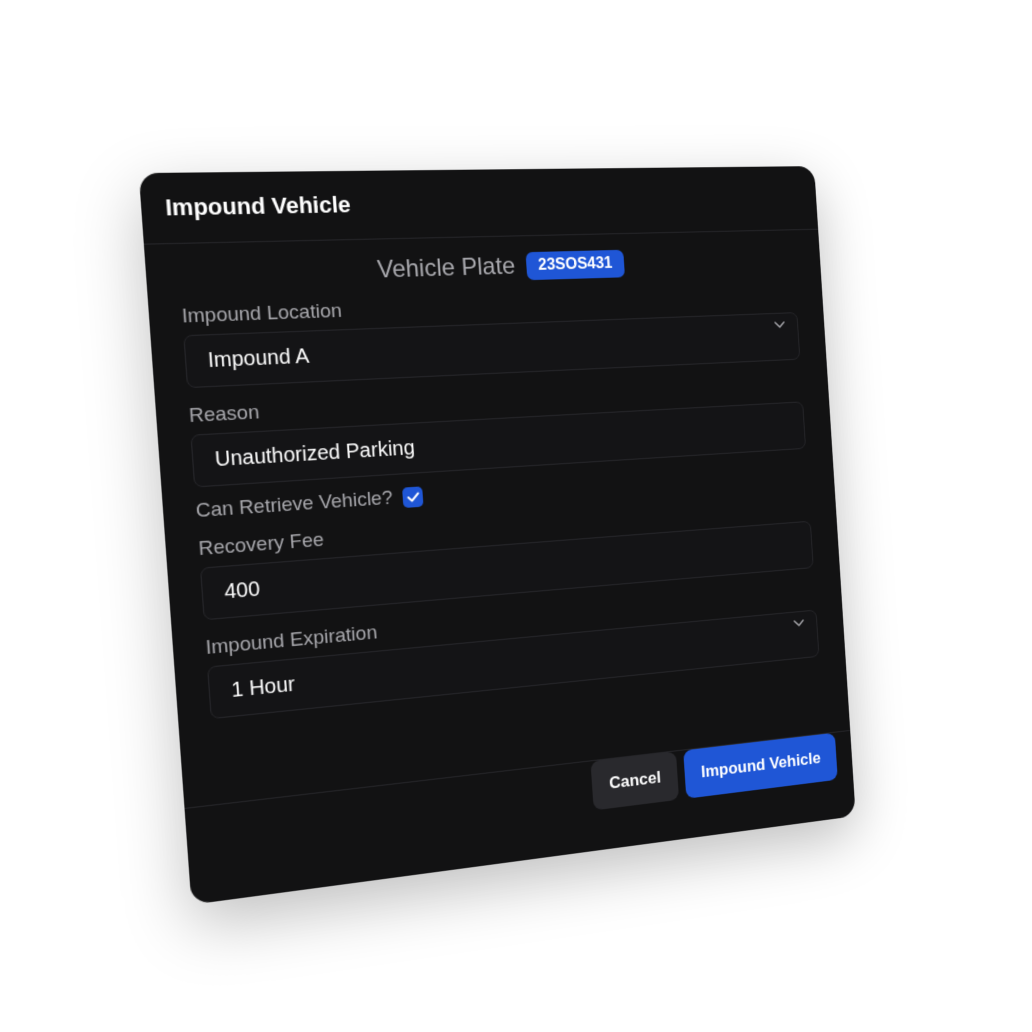  Describe the element at coordinates (446, 268) in the screenshot. I see `plate-label: Vehicle Plate` at that location.